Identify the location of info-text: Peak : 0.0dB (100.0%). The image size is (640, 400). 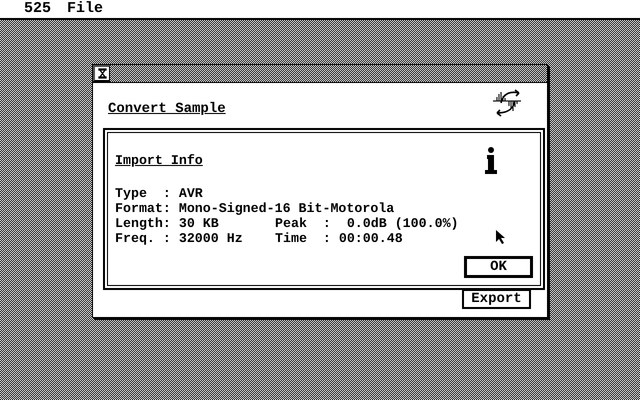
(367, 223).